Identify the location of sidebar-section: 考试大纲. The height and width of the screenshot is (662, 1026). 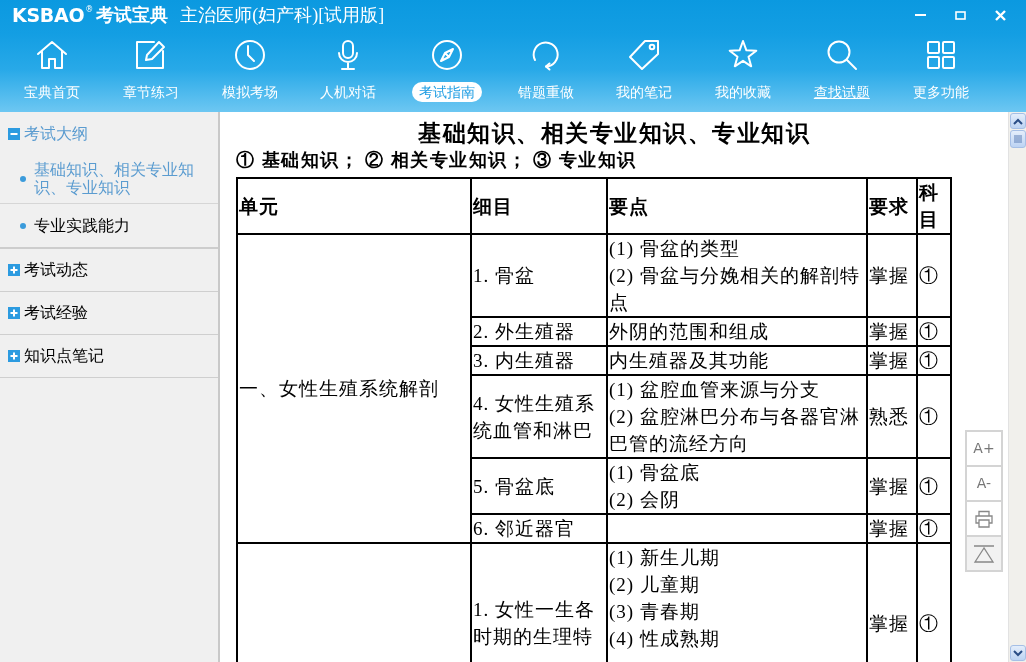
(109, 133).